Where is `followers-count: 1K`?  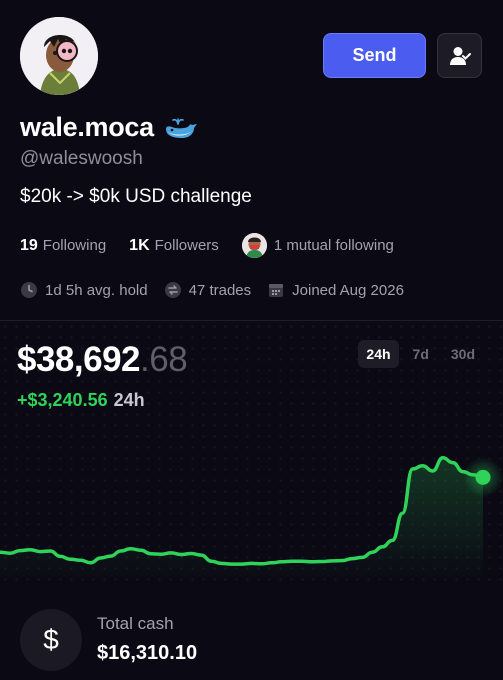 followers-count: 1K is located at coordinates (139, 245).